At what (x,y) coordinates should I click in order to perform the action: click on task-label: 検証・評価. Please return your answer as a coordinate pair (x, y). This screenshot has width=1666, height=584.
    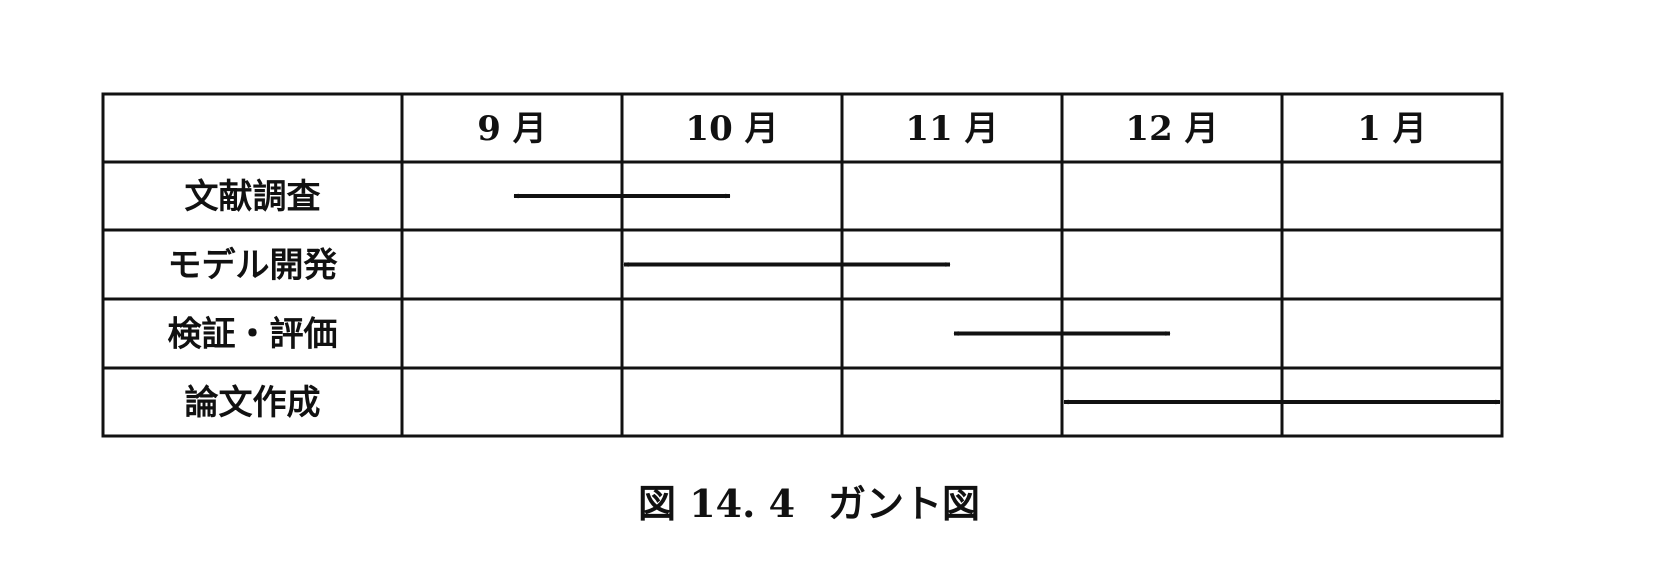
    Looking at the image, I should click on (253, 335).